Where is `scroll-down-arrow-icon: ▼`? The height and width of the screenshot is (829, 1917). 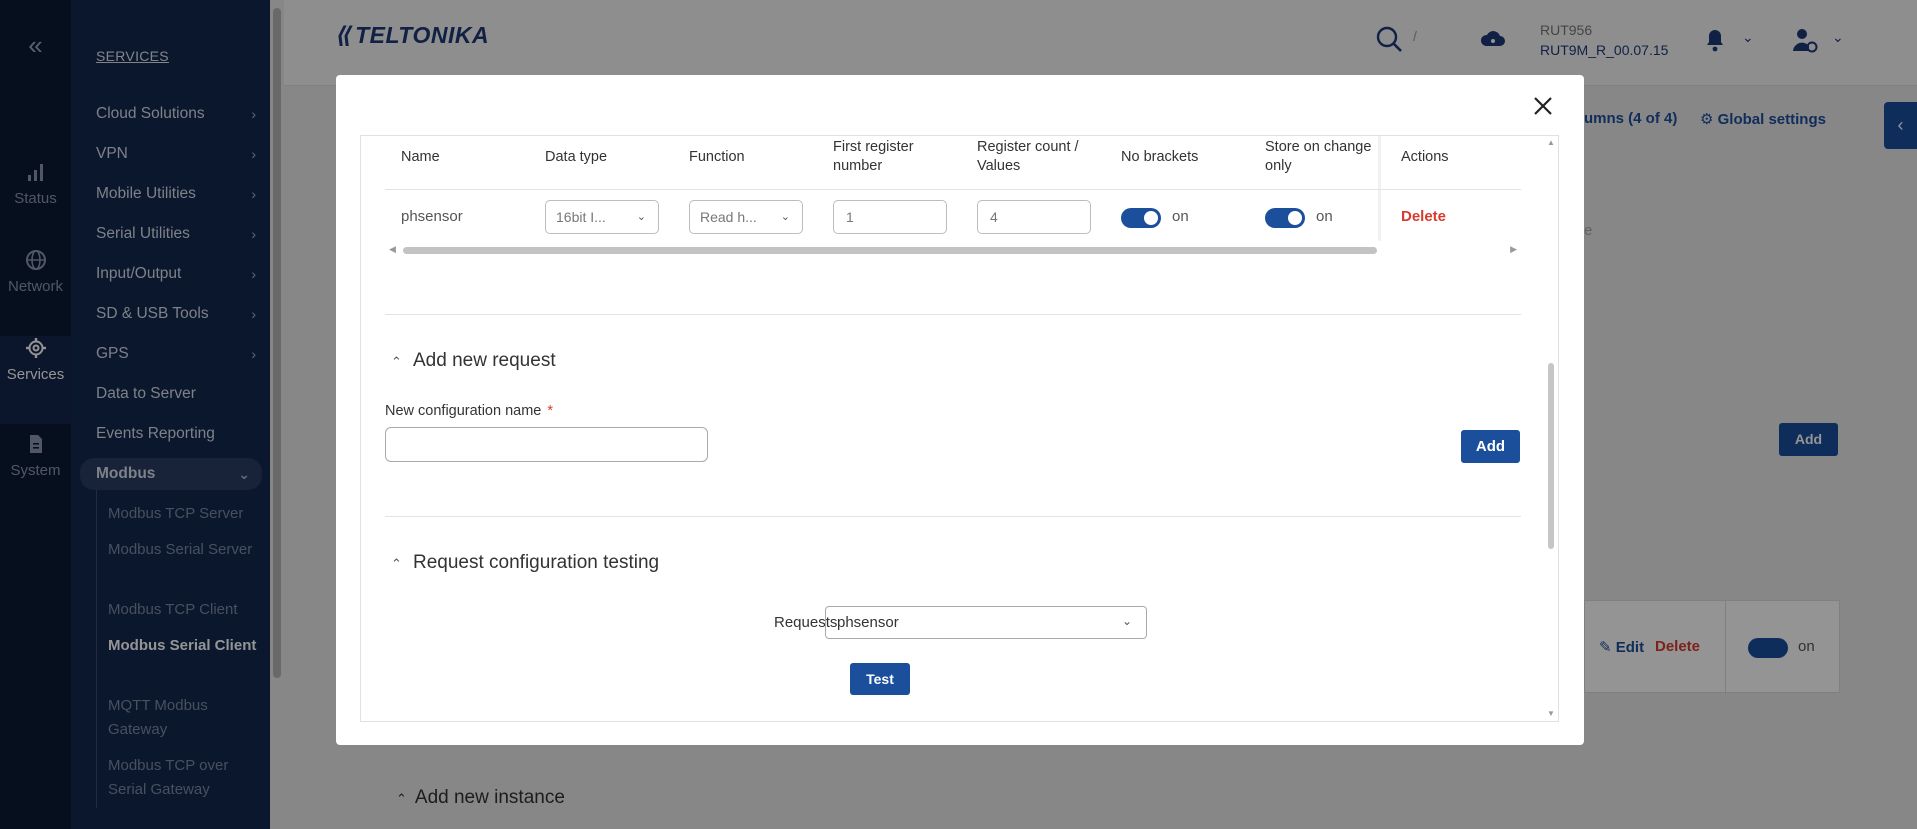
scroll-down-arrow-icon: ▼ is located at coordinates (1551, 713).